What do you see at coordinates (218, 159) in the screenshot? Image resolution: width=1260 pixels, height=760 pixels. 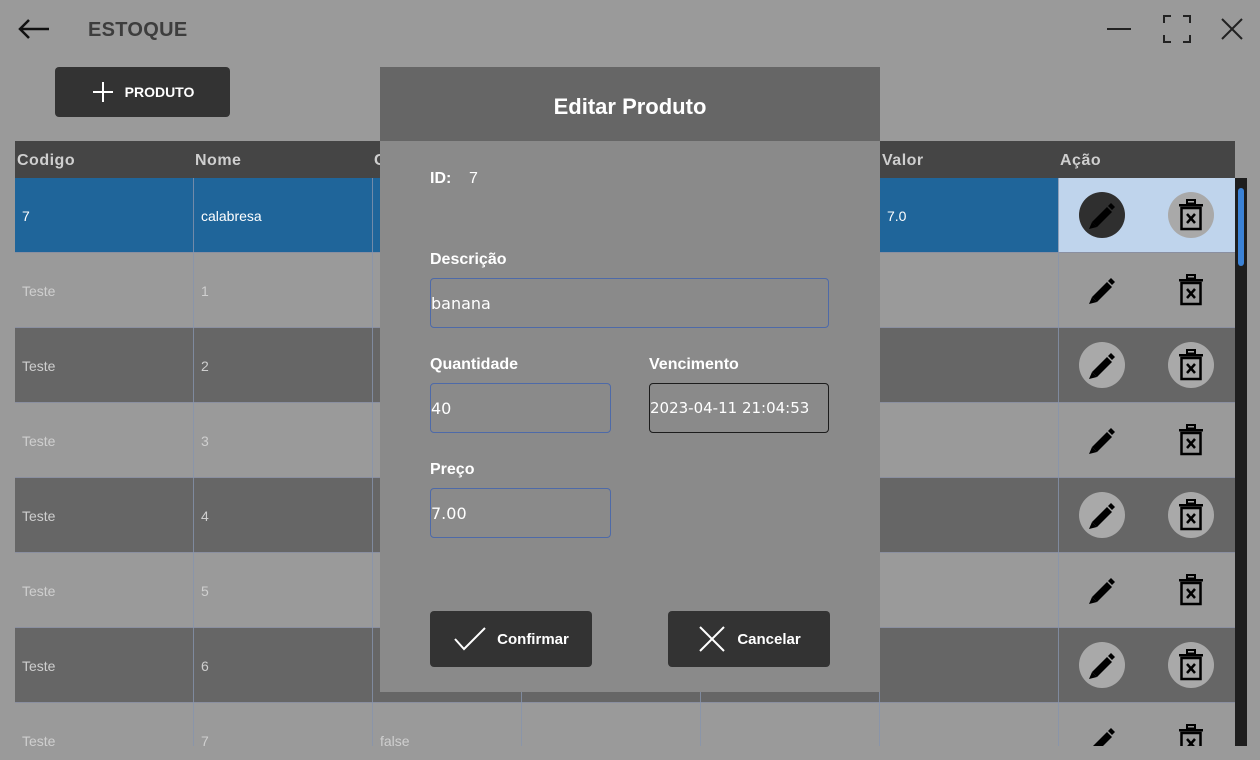 I see `column-header-nome: Nome` at bounding box center [218, 159].